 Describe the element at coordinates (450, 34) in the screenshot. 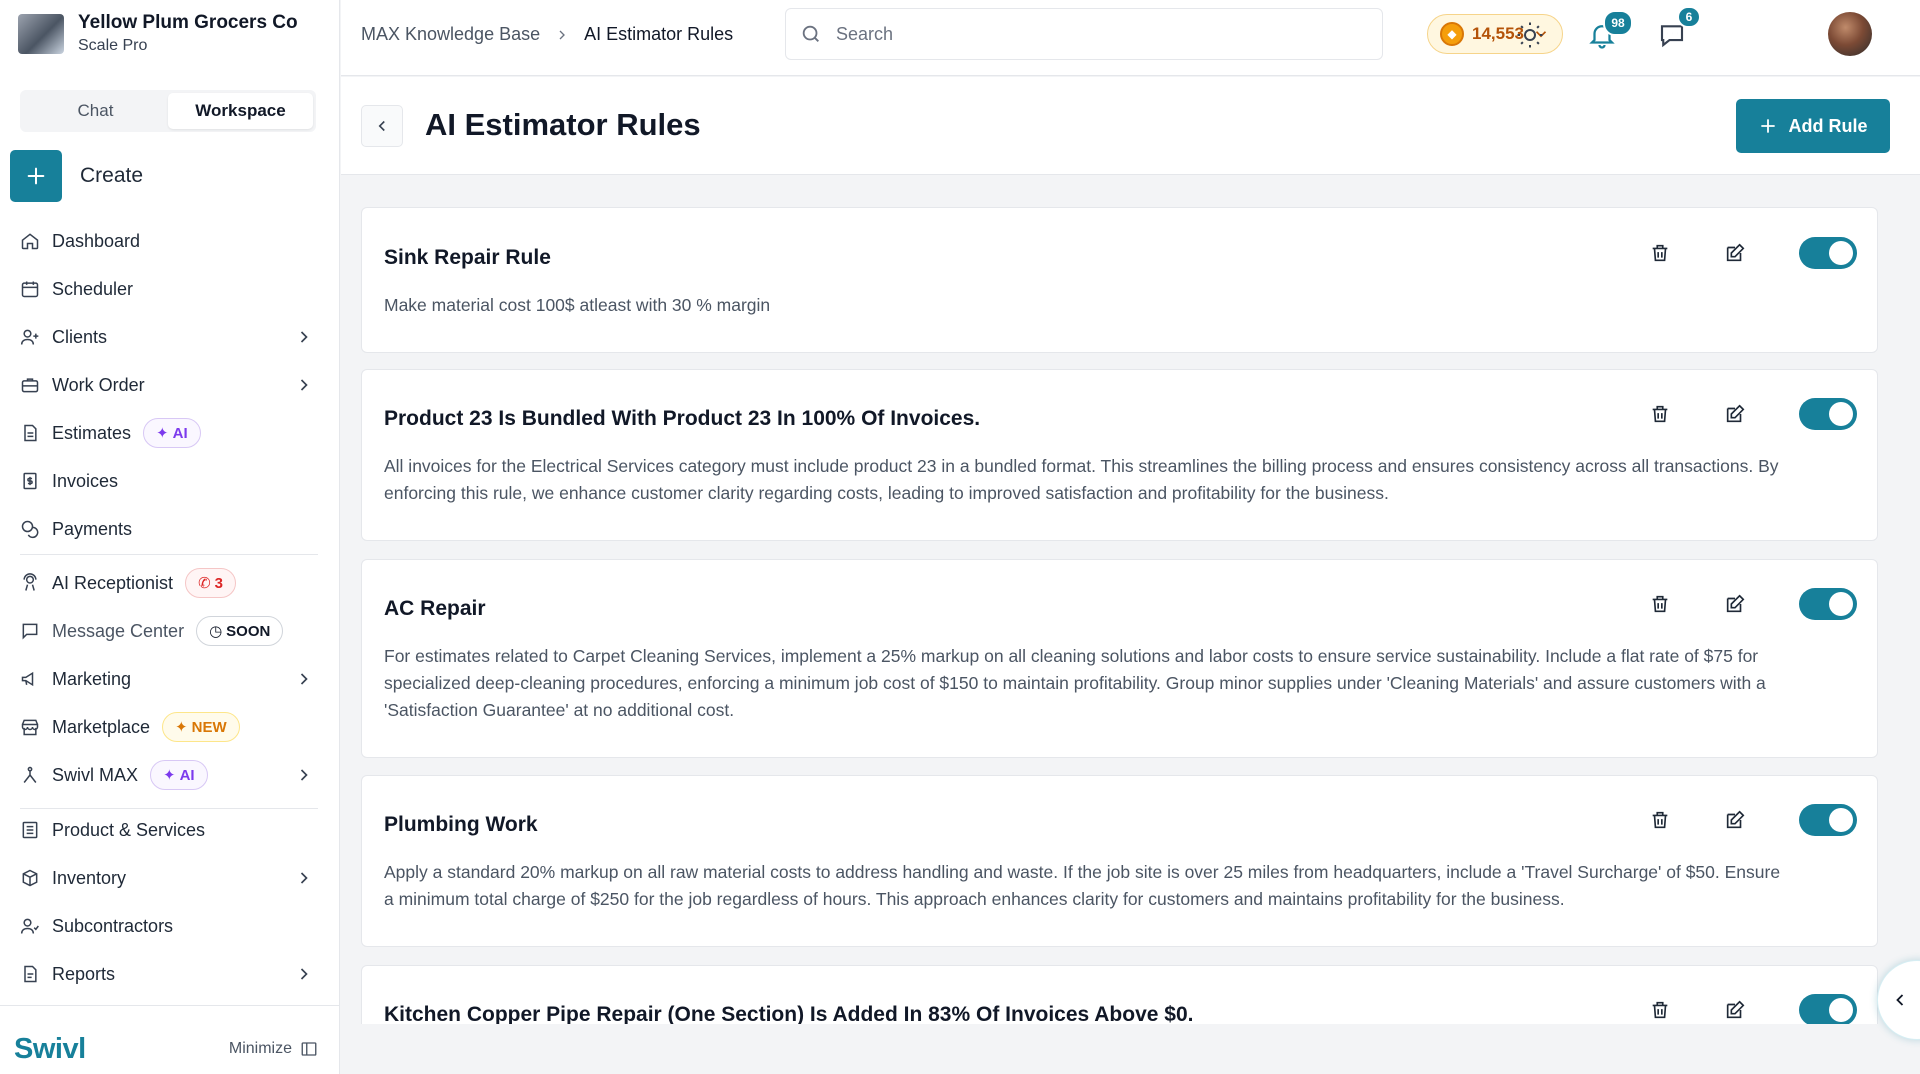

I see `breadcrumb-parent: MAX Knowledge Base` at that location.